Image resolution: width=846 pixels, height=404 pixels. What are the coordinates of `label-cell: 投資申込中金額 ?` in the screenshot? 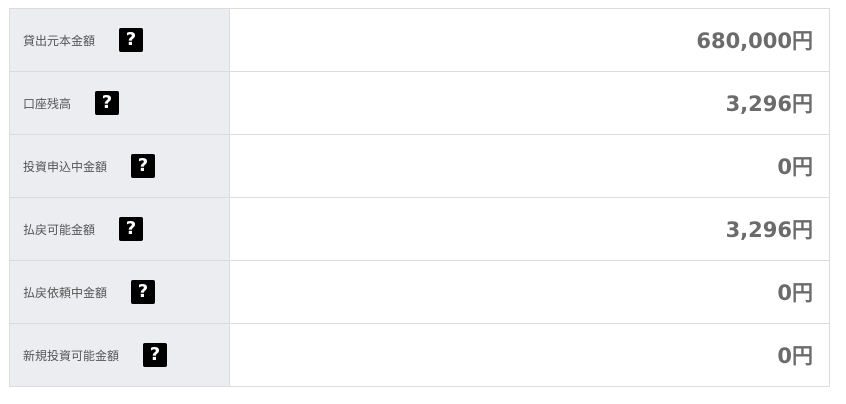 It's located at (119, 166).